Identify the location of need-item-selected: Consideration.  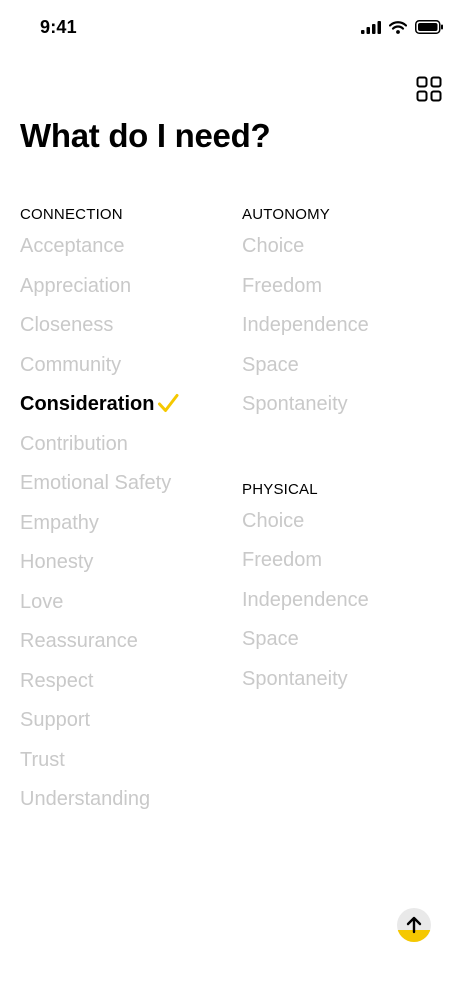
(125, 405).